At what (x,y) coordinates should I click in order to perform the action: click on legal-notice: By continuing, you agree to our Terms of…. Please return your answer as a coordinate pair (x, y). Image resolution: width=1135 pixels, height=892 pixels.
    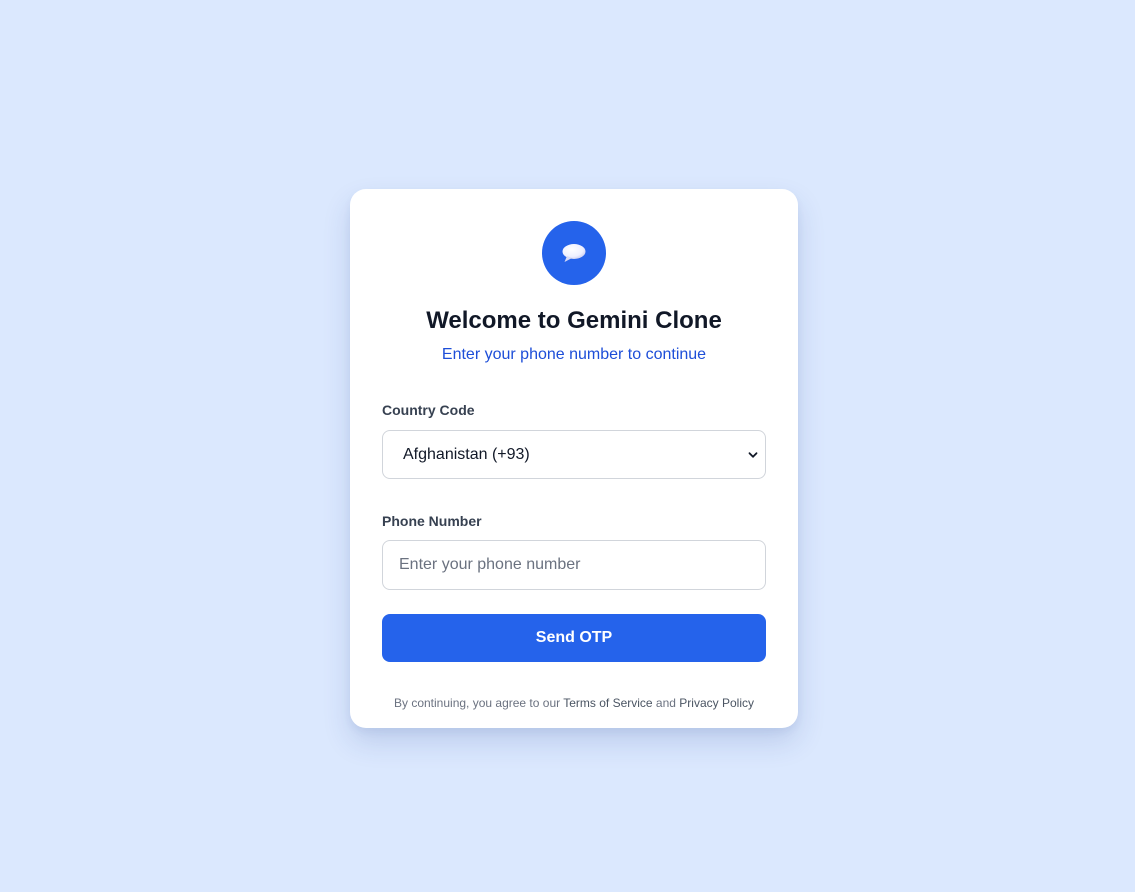
    Looking at the image, I should click on (574, 703).